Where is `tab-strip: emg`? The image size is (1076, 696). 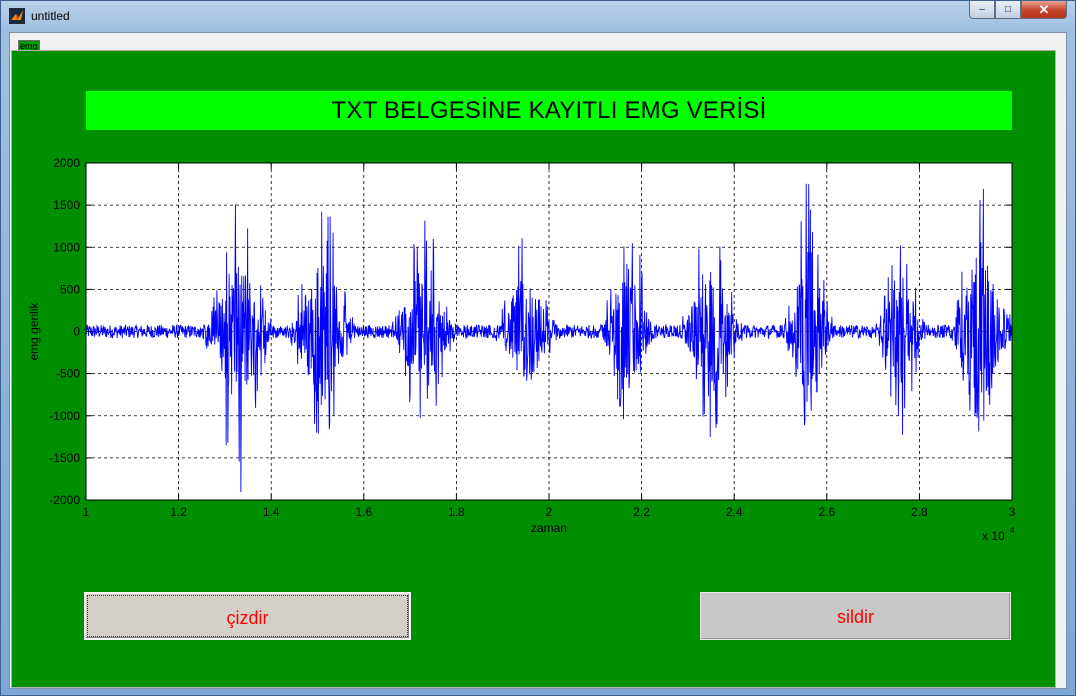 tab-strip: emg is located at coordinates (538, 41).